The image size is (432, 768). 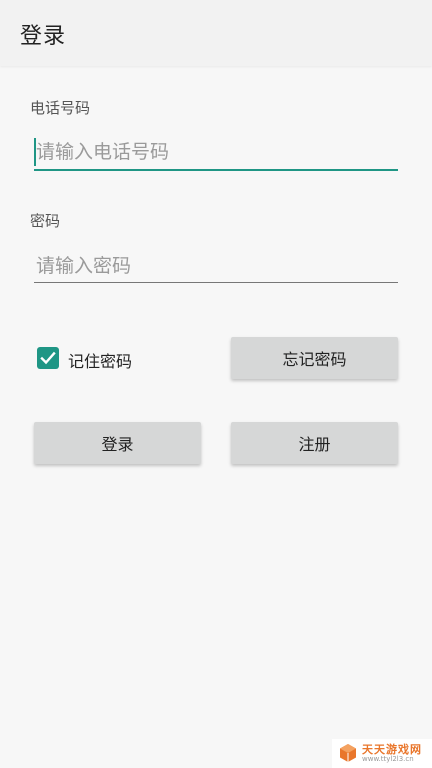 What do you see at coordinates (388, 759) in the screenshot?
I see `watermark-url: www.ttyl2l3.cn` at bounding box center [388, 759].